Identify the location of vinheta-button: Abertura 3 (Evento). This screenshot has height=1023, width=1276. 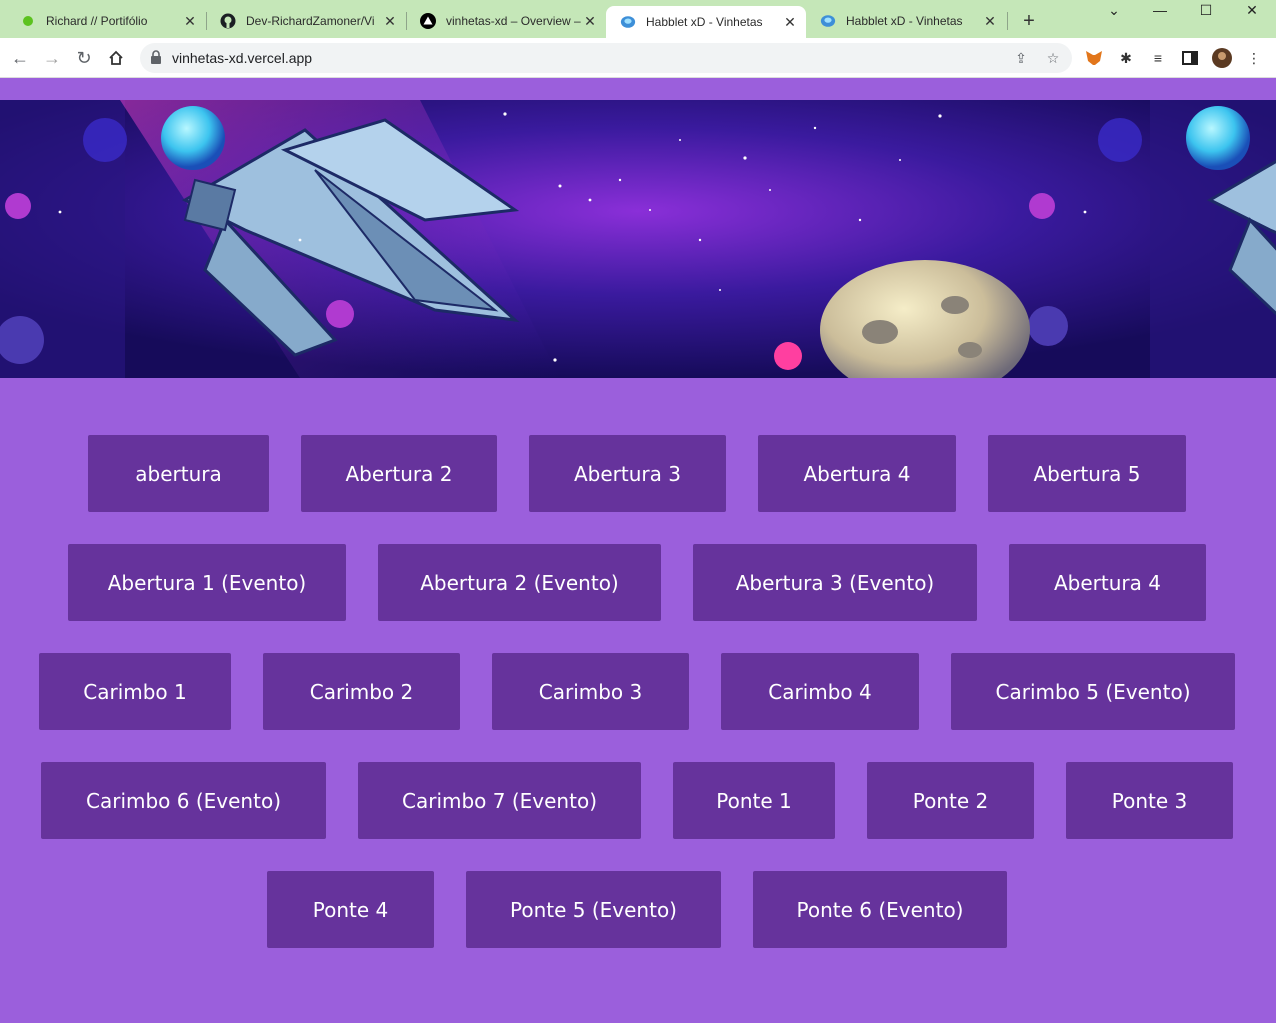
(835, 582).